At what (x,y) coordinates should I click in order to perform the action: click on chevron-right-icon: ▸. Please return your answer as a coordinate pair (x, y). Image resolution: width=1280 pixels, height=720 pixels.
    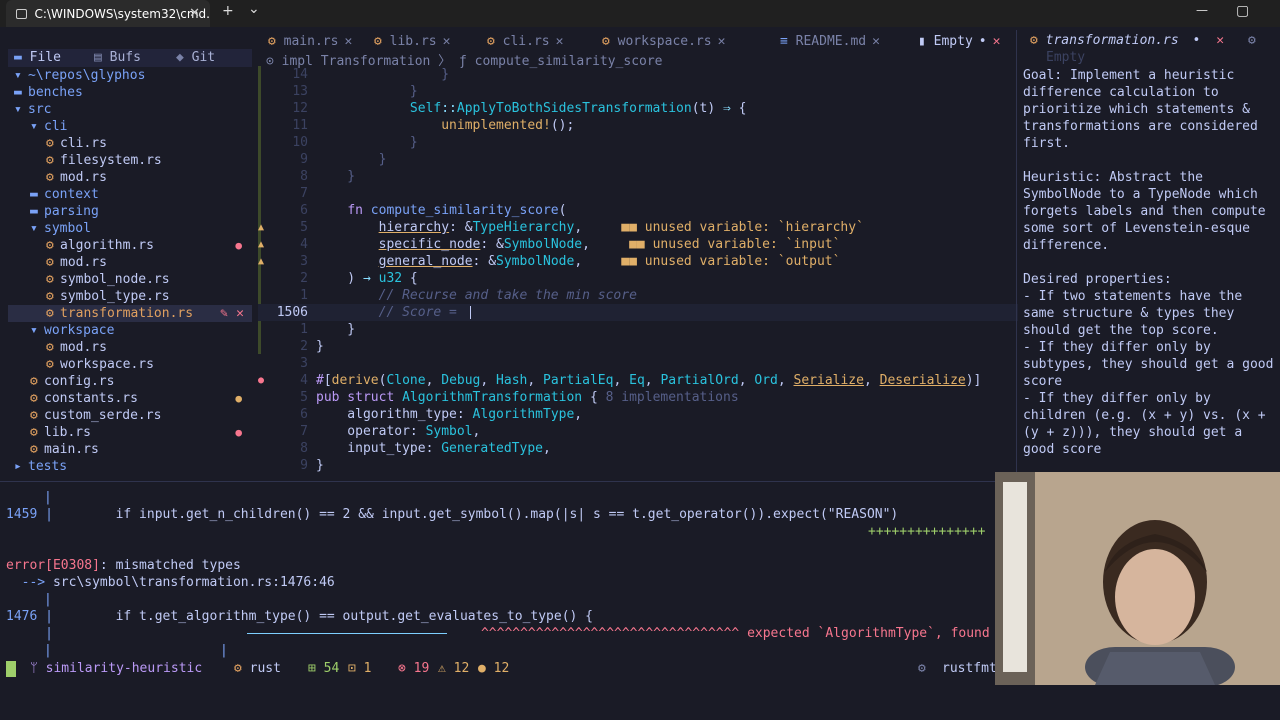
    Looking at the image, I should click on (18, 466).